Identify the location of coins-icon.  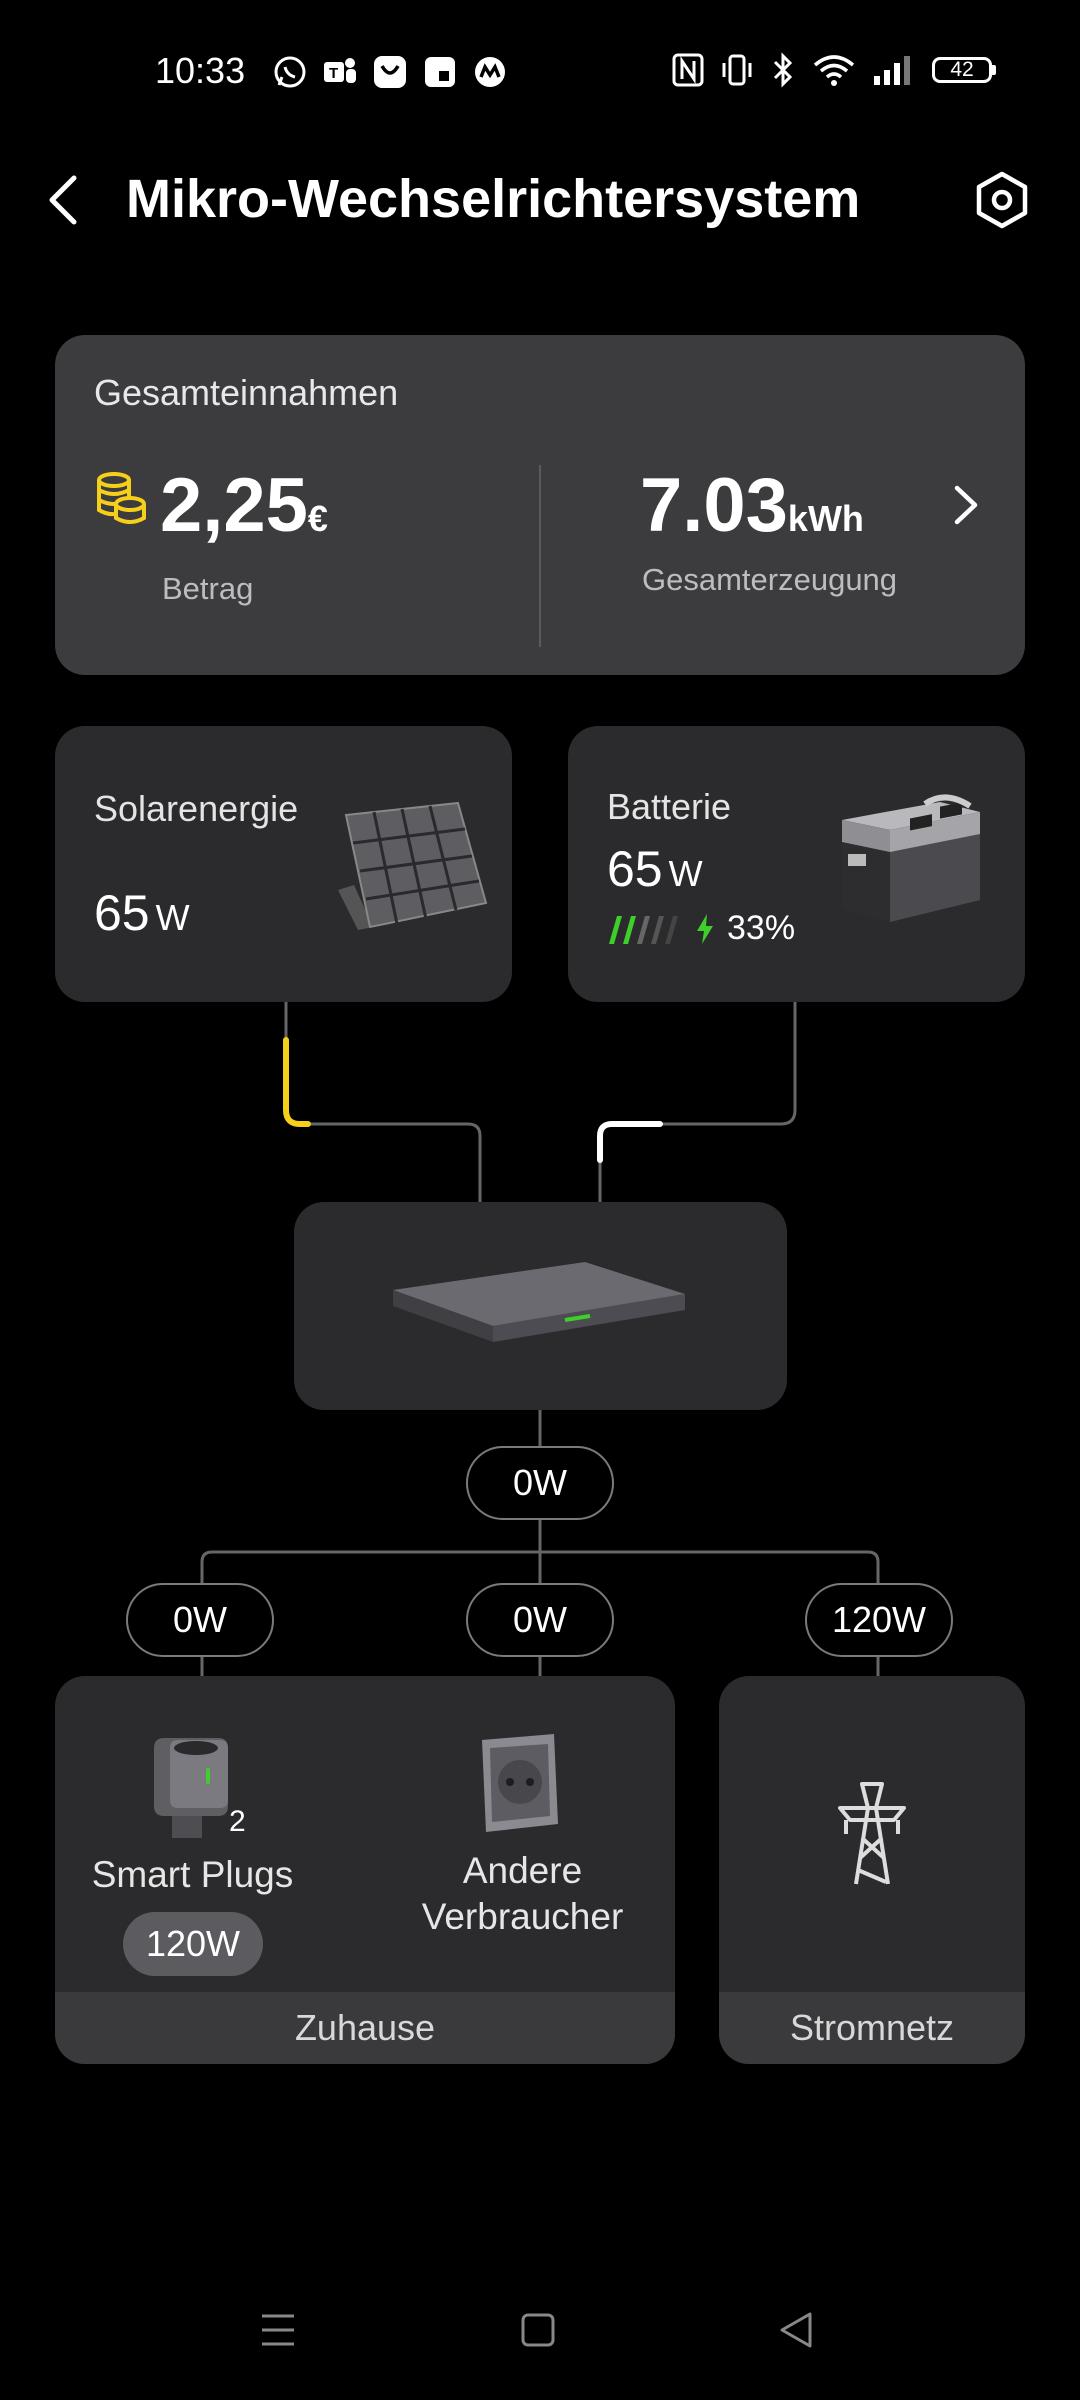
(121, 499).